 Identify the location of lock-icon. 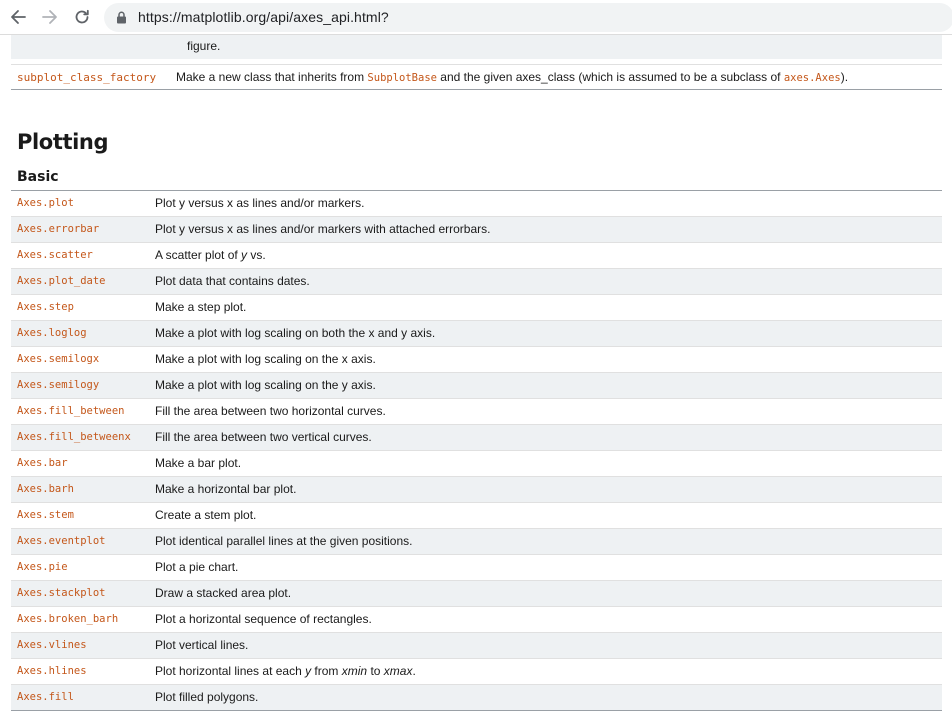
(121, 17).